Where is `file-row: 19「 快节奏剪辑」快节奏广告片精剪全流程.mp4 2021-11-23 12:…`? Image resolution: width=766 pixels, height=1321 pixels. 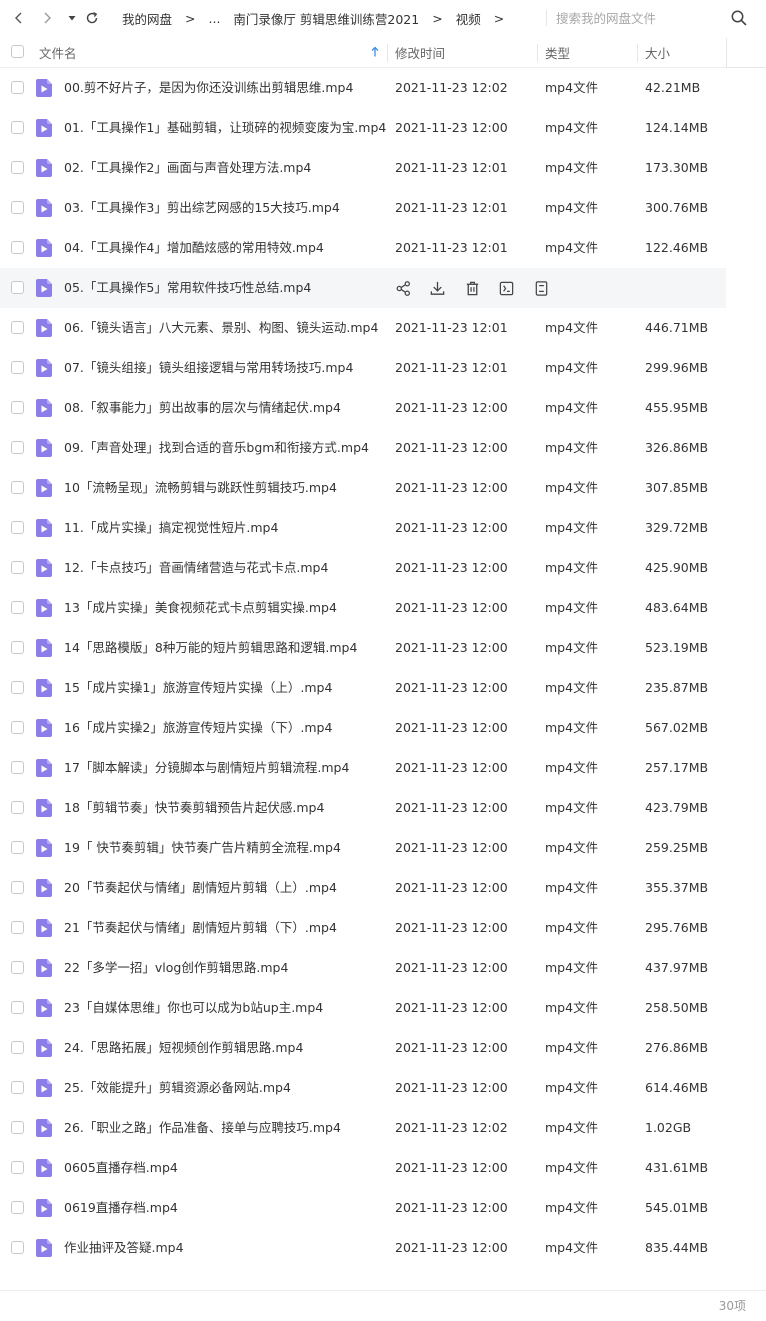
file-row: 19「 快节奏剪辑」快节奏广告片精剪全流程.mp4 2021-11-23 12:… is located at coordinates (363, 848).